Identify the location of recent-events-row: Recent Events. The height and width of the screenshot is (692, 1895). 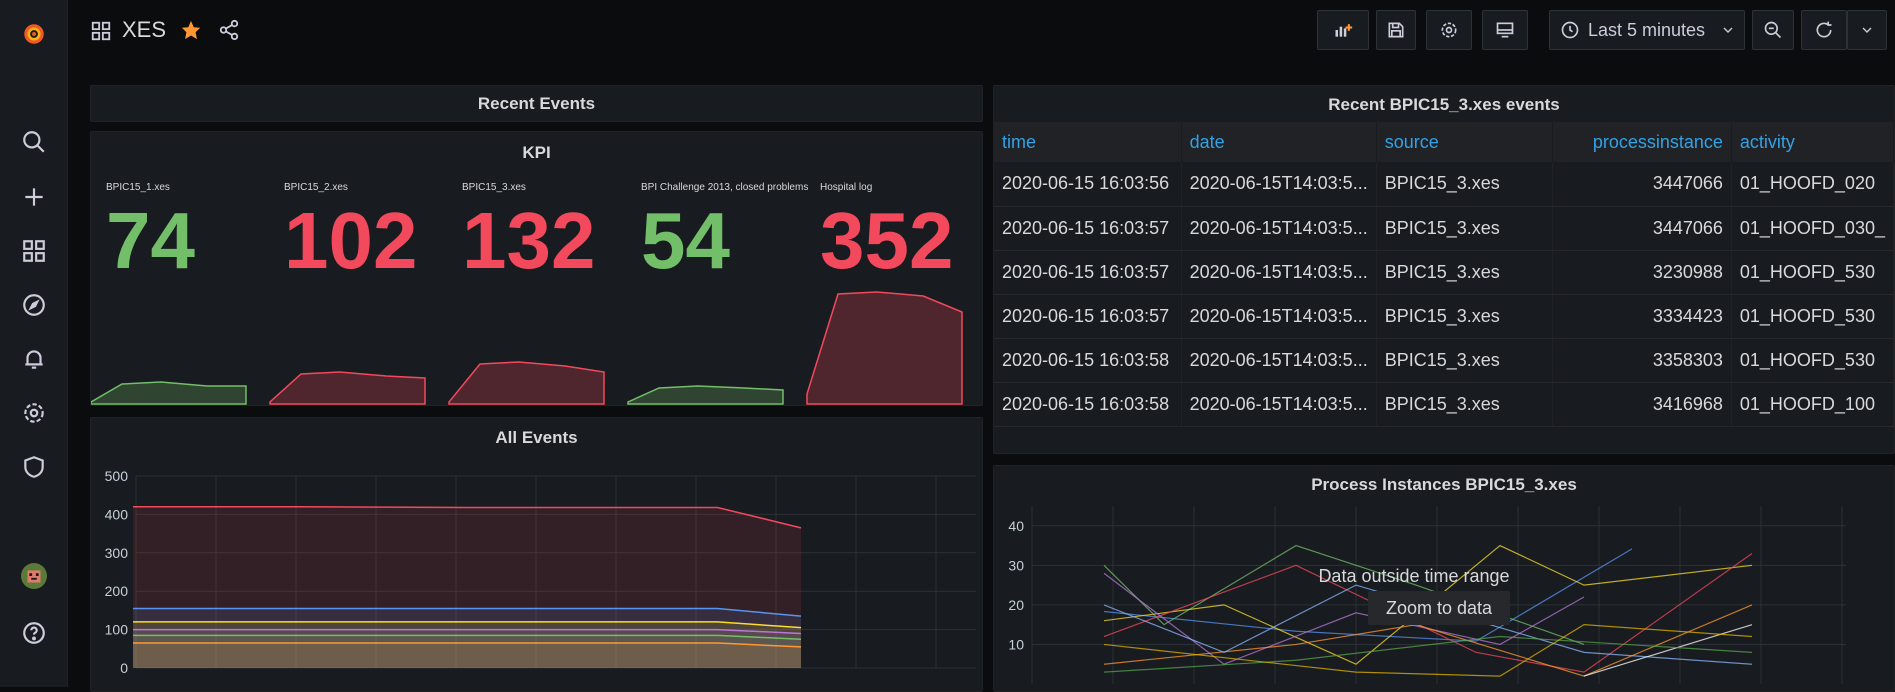
(536, 103).